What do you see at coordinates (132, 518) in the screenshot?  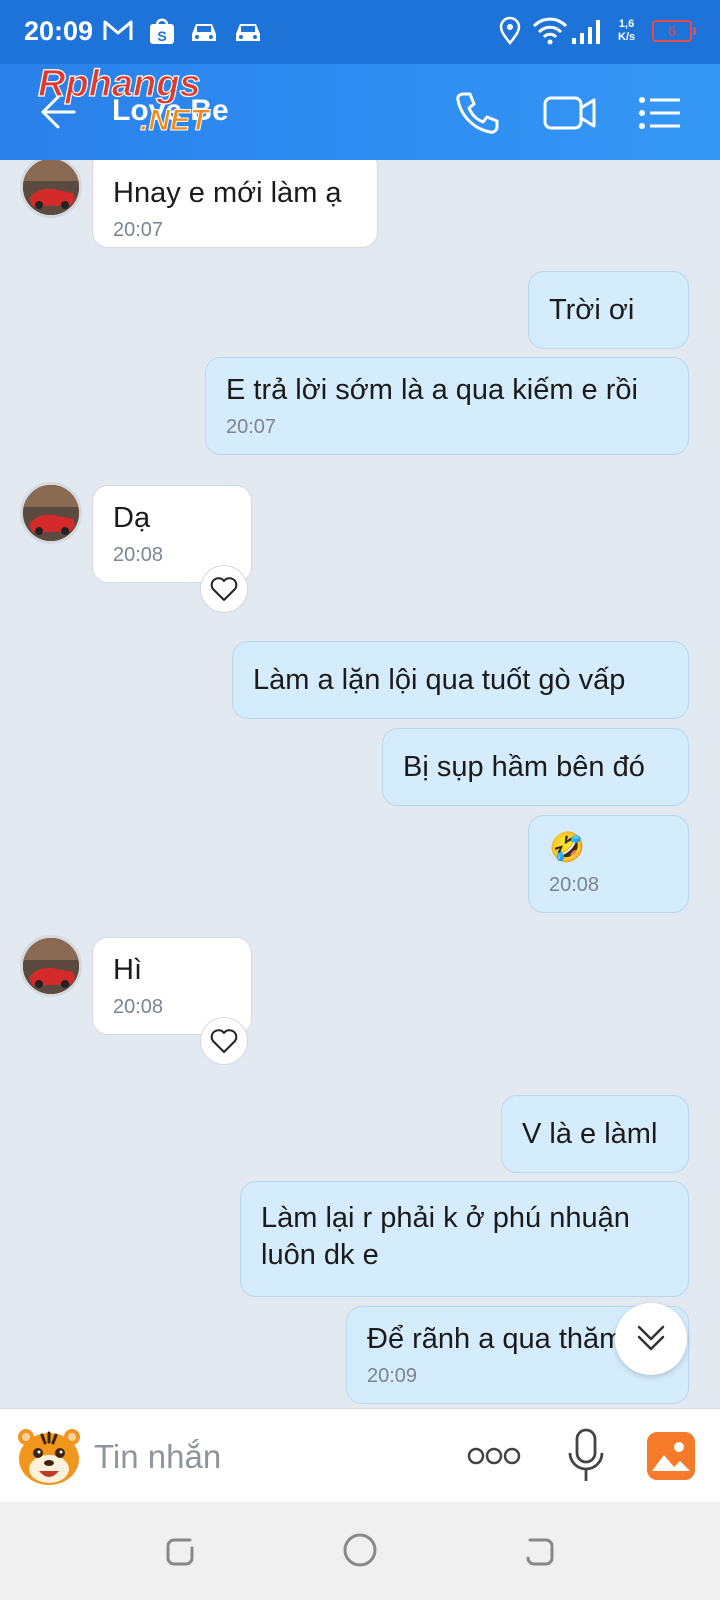 I see `message-text: Dạ` at bounding box center [132, 518].